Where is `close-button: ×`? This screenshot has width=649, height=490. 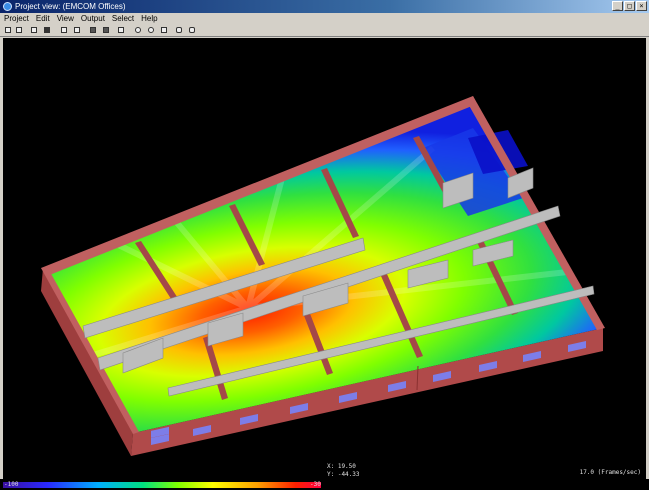 close-button: × is located at coordinates (641, 6).